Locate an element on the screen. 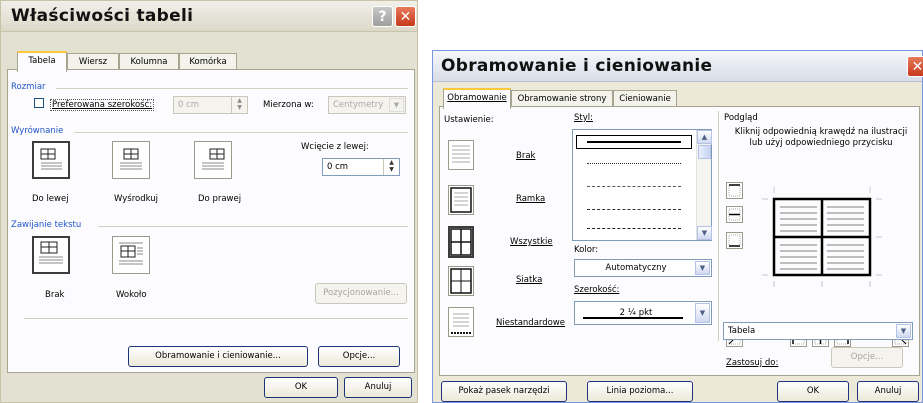 The width and height of the screenshot is (923, 403). setting-all-option is located at coordinates (461, 242).